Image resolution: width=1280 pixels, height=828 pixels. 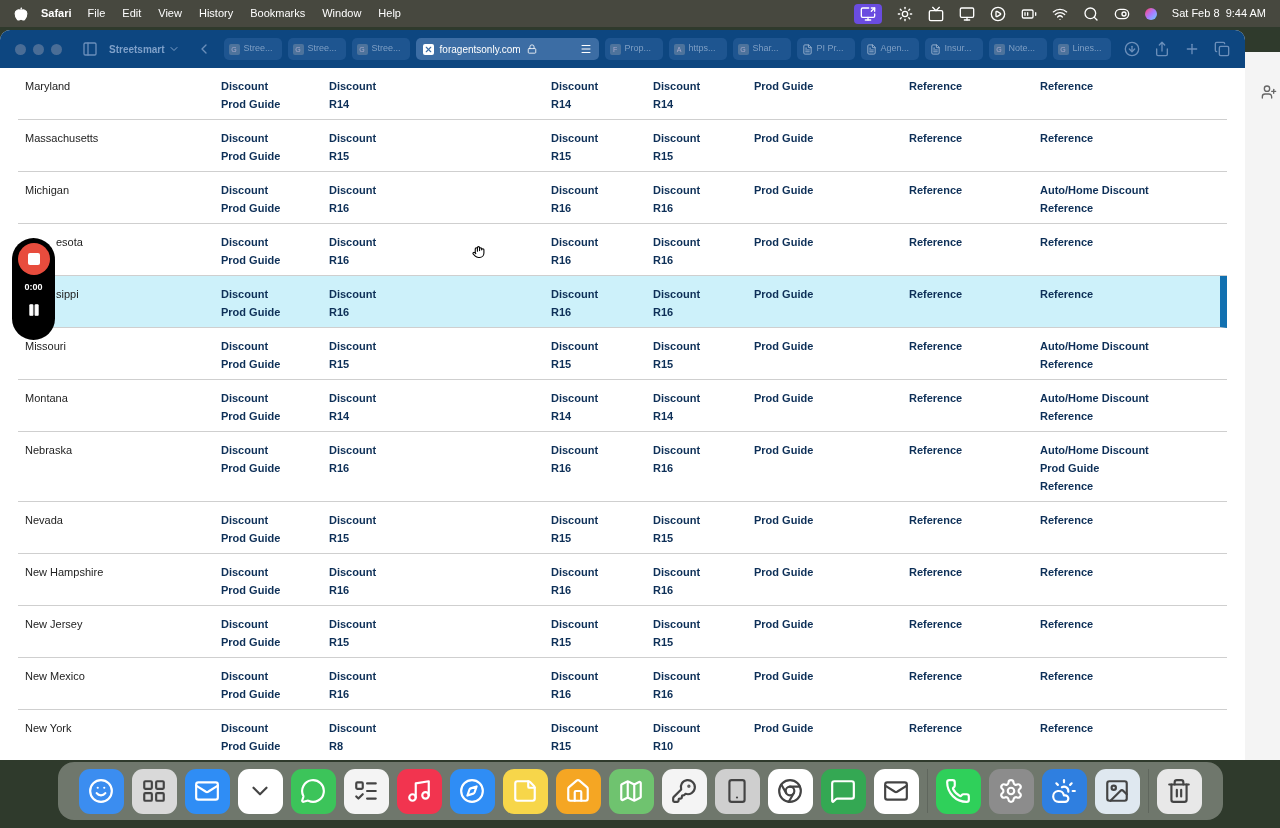 What do you see at coordinates (45, 346) in the screenshot?
I see `state-name: Missouri` at bounding box center [45, 346].